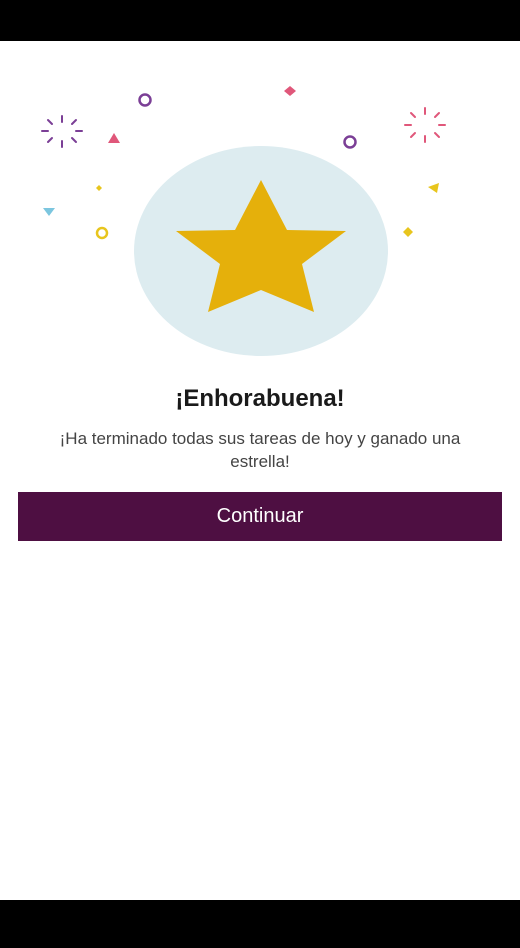 This screenshot has height=948, width=520. I want to click on continue-button: Continuar, so click(260, 516).